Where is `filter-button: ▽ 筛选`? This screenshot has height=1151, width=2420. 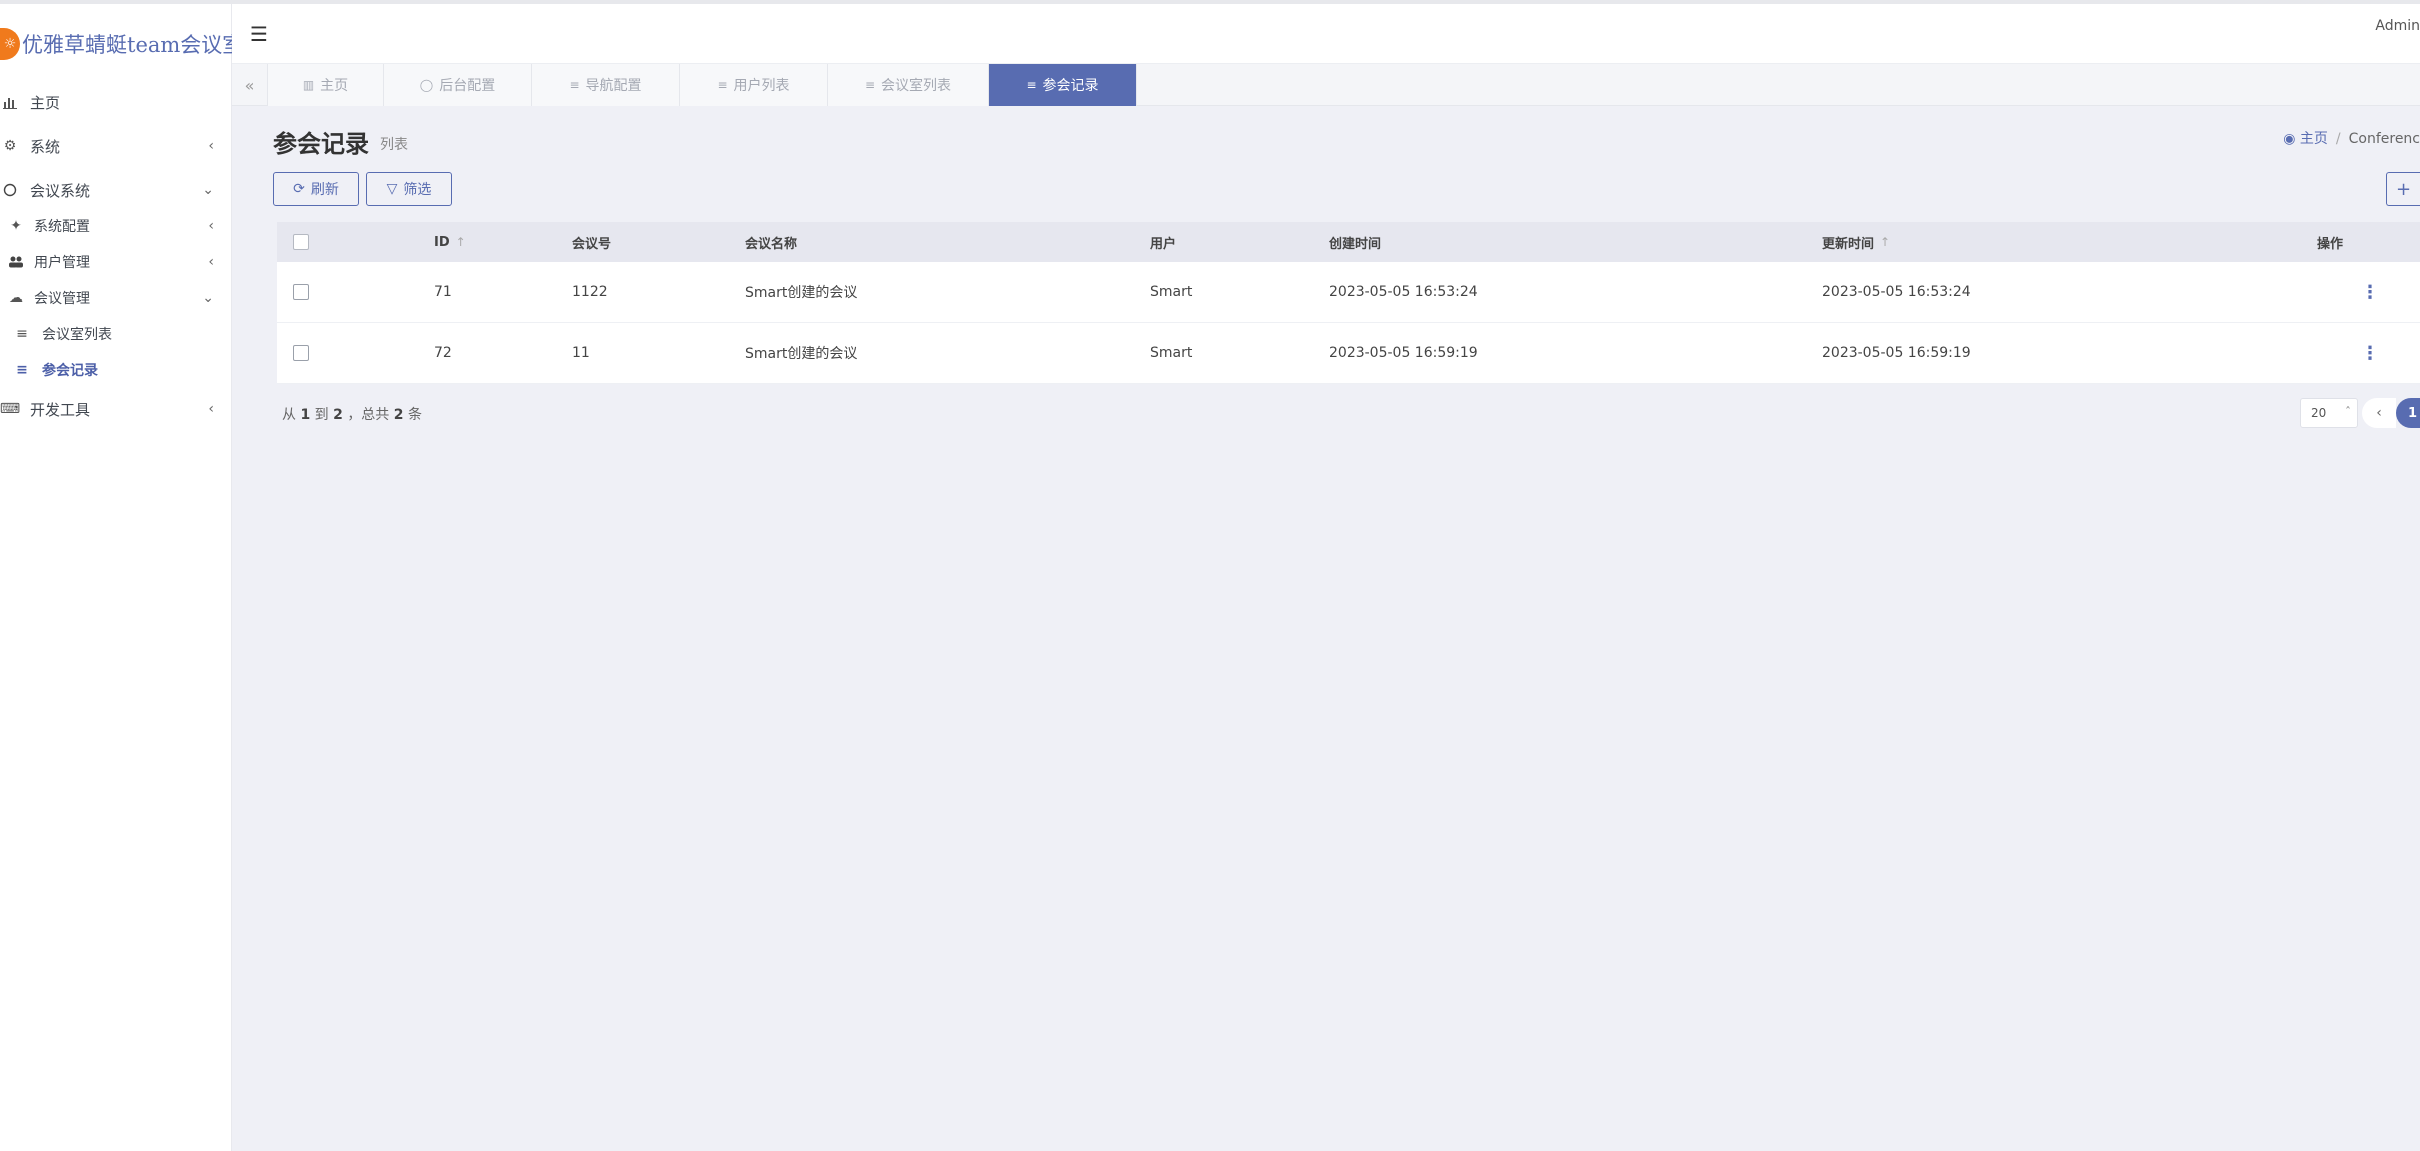
filter-button: ▽ 筛选 is located at coordinates (409, 189).